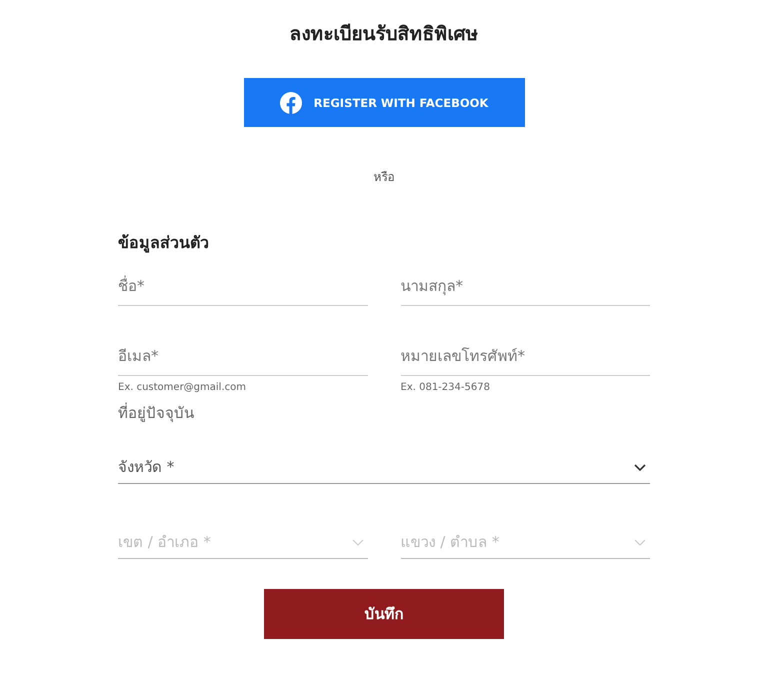 The width and height of the screenshot is (768, 688). What do you see at coordinates (384, 177) in the screenshot?
I see `or-divider-text: หรือ` at bounding box center [384, 177].